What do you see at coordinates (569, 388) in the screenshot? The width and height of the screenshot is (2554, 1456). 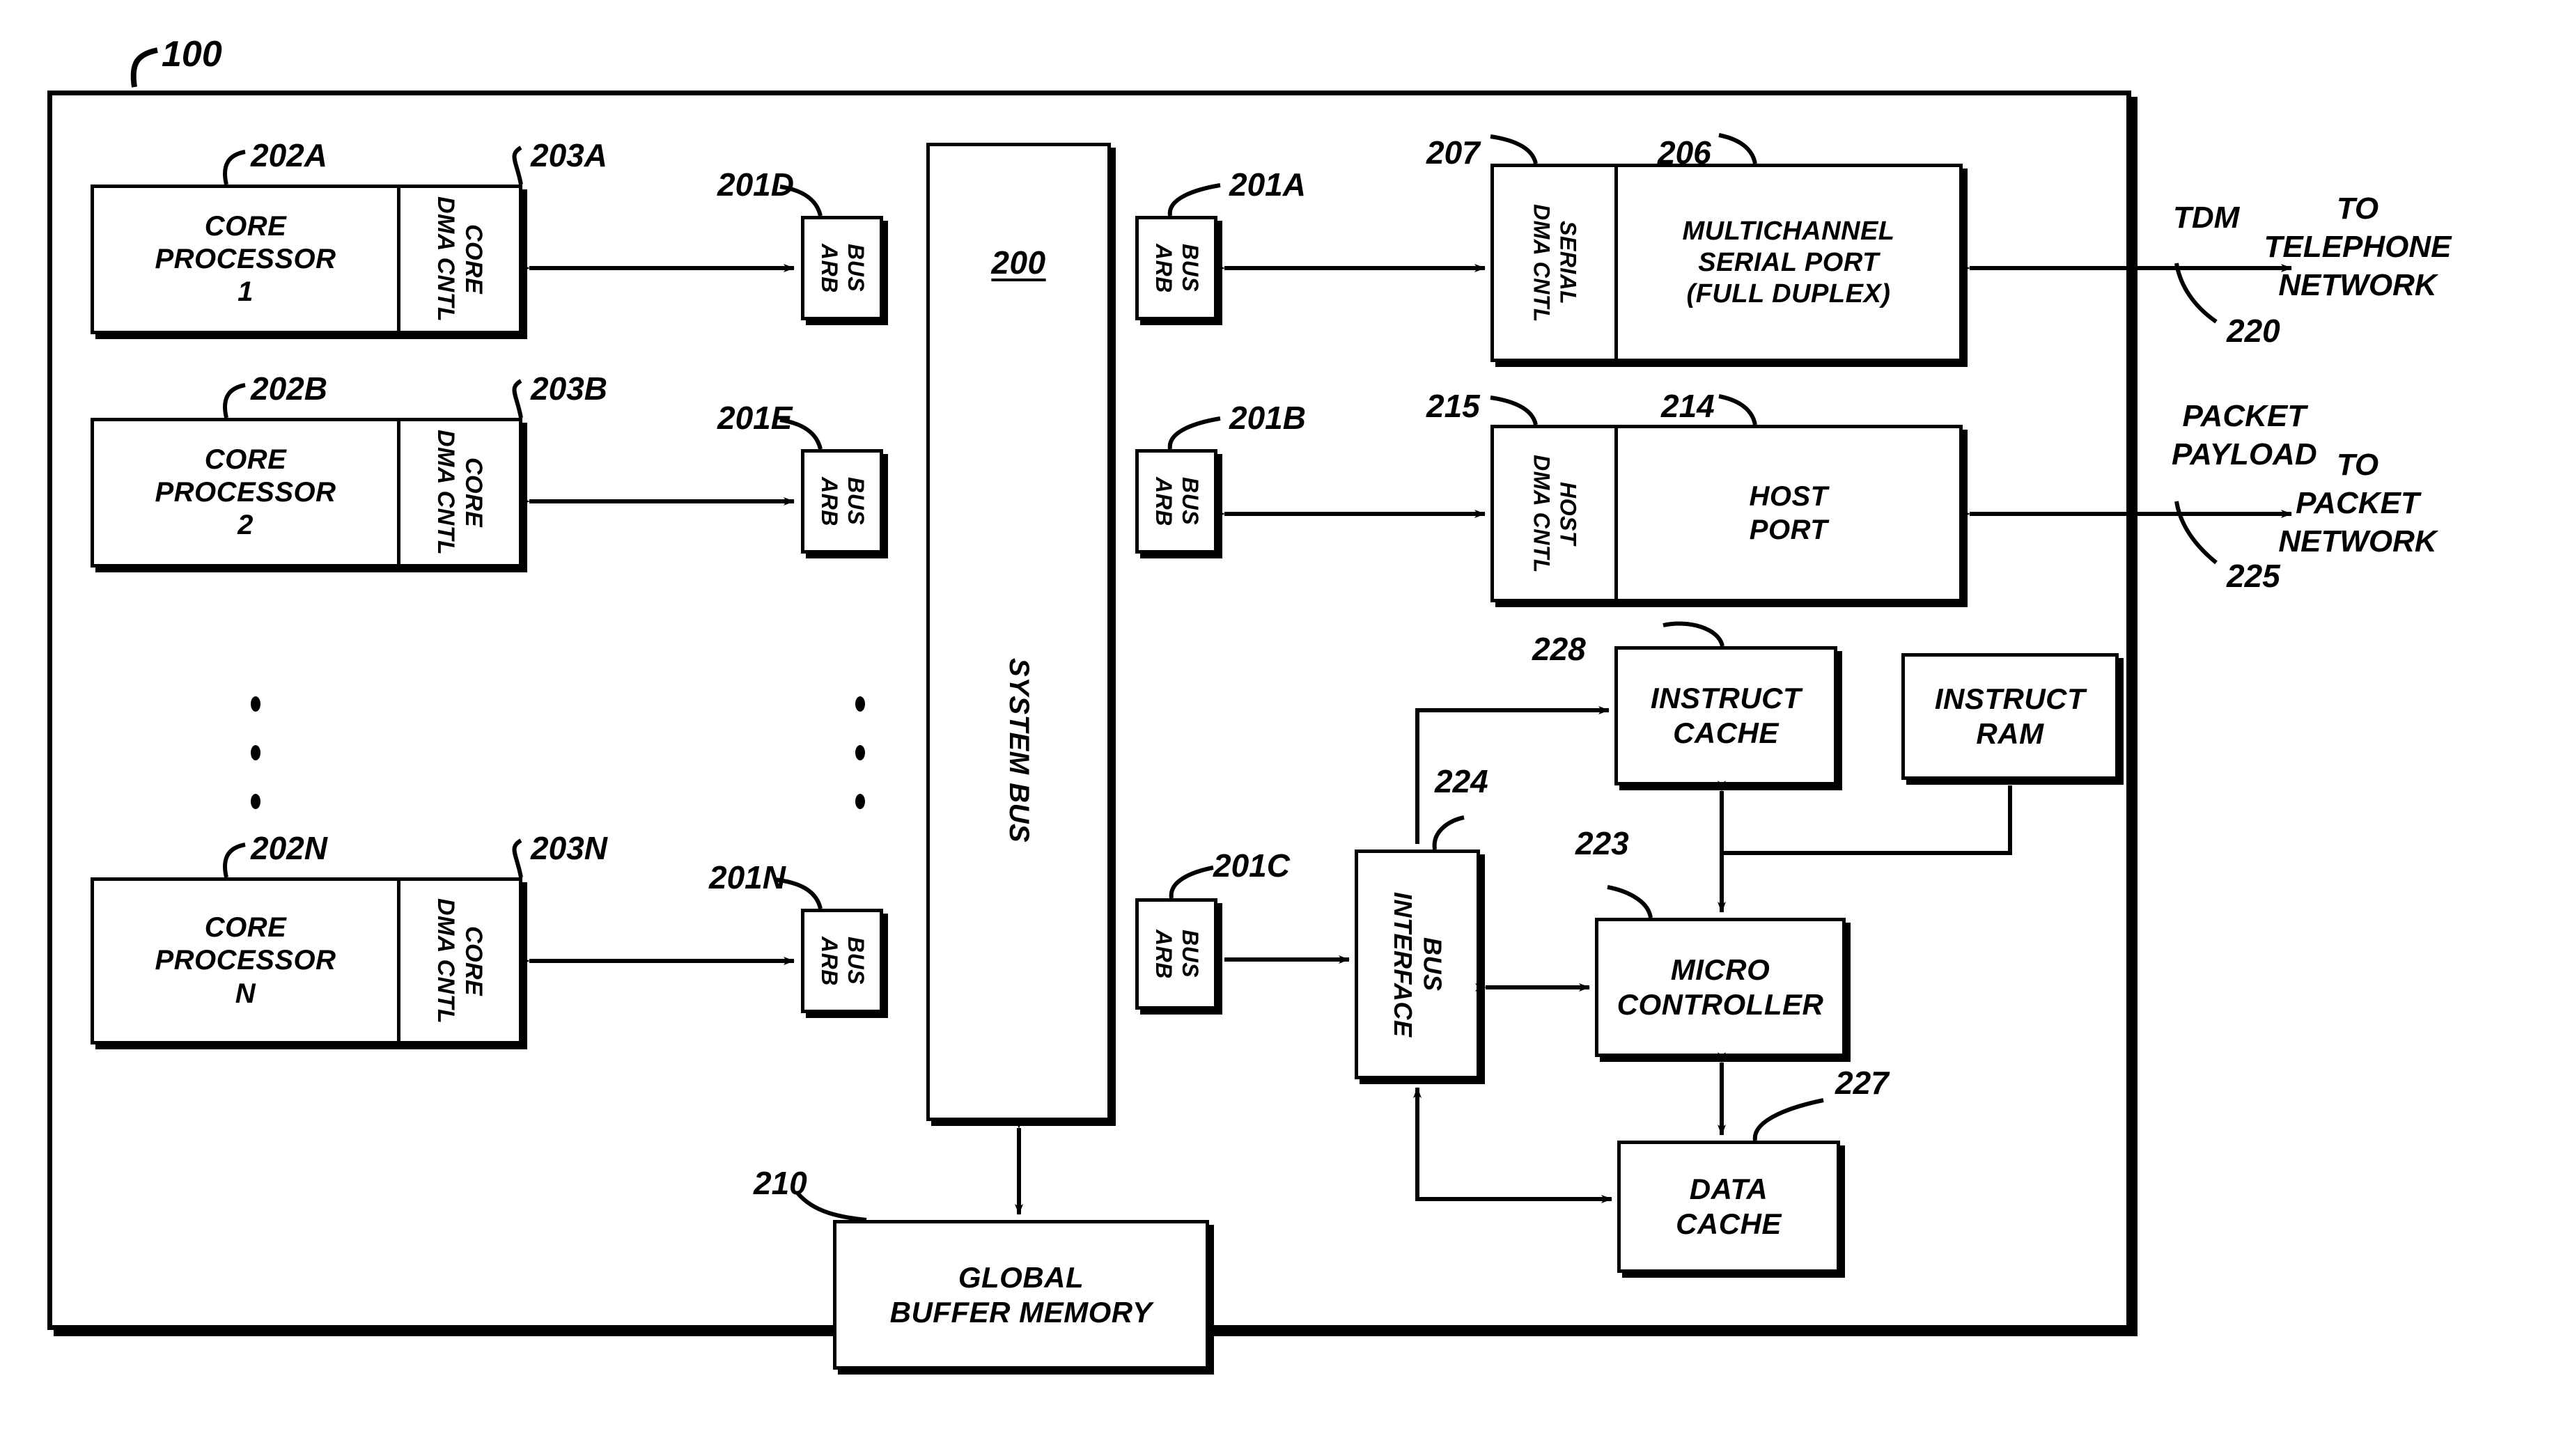 I see `ref-203B: 203B` at bounding box center [569, 388].